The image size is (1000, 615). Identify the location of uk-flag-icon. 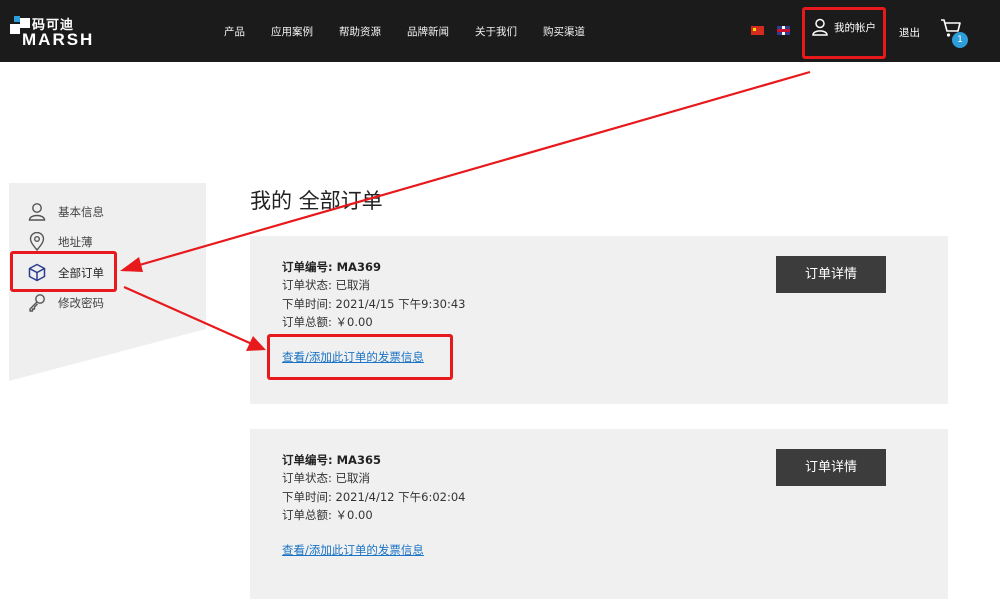
(783, 30).